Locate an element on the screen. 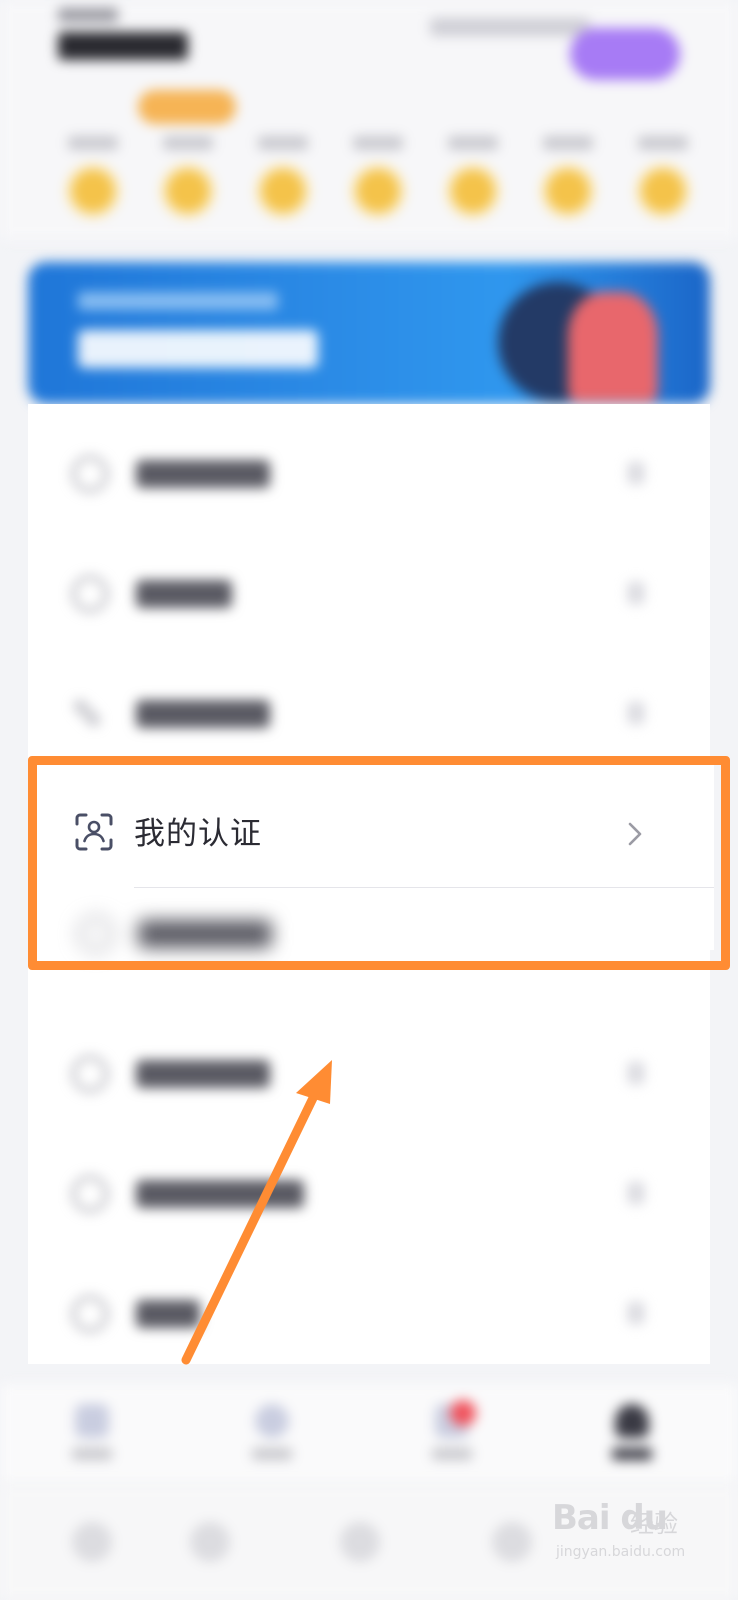 Image resolution: width=738 pixels, height=1600 pixels. back-icon is located at coordinates (210, 1542).